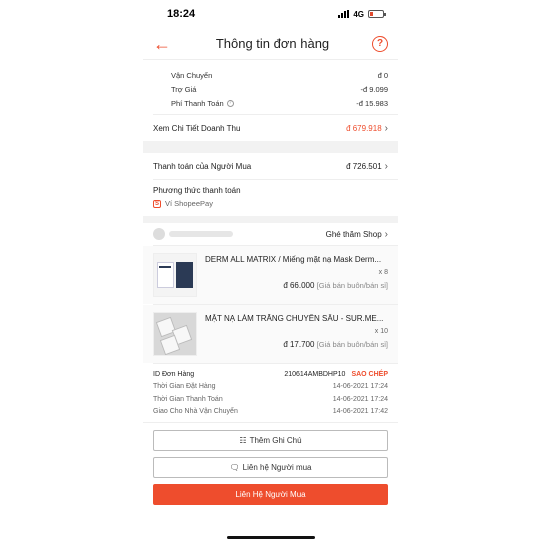 The height and width of the screenshot is (543, 543). I want to click on fee-value: -đ 9.099, so click(374, 89).